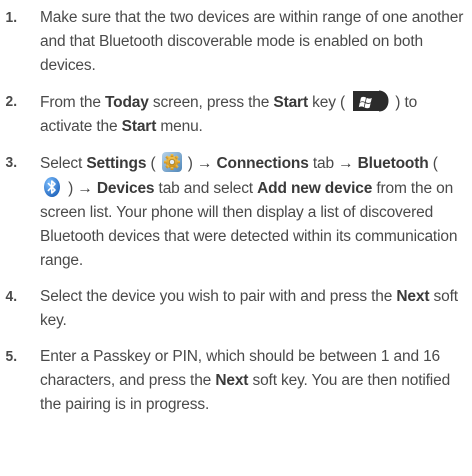 The width and height of the screenshot is (472, 476). What do you see at coordinates (252, 163) in the screenshot?
I see `connections-label: → Connections` at bounding box center [252, 163].